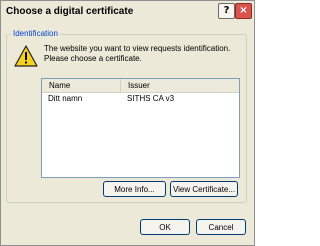  Describe the element at coordinates (221, 227) in the screenshot. I see `cancel-button: Cancel` at that location.